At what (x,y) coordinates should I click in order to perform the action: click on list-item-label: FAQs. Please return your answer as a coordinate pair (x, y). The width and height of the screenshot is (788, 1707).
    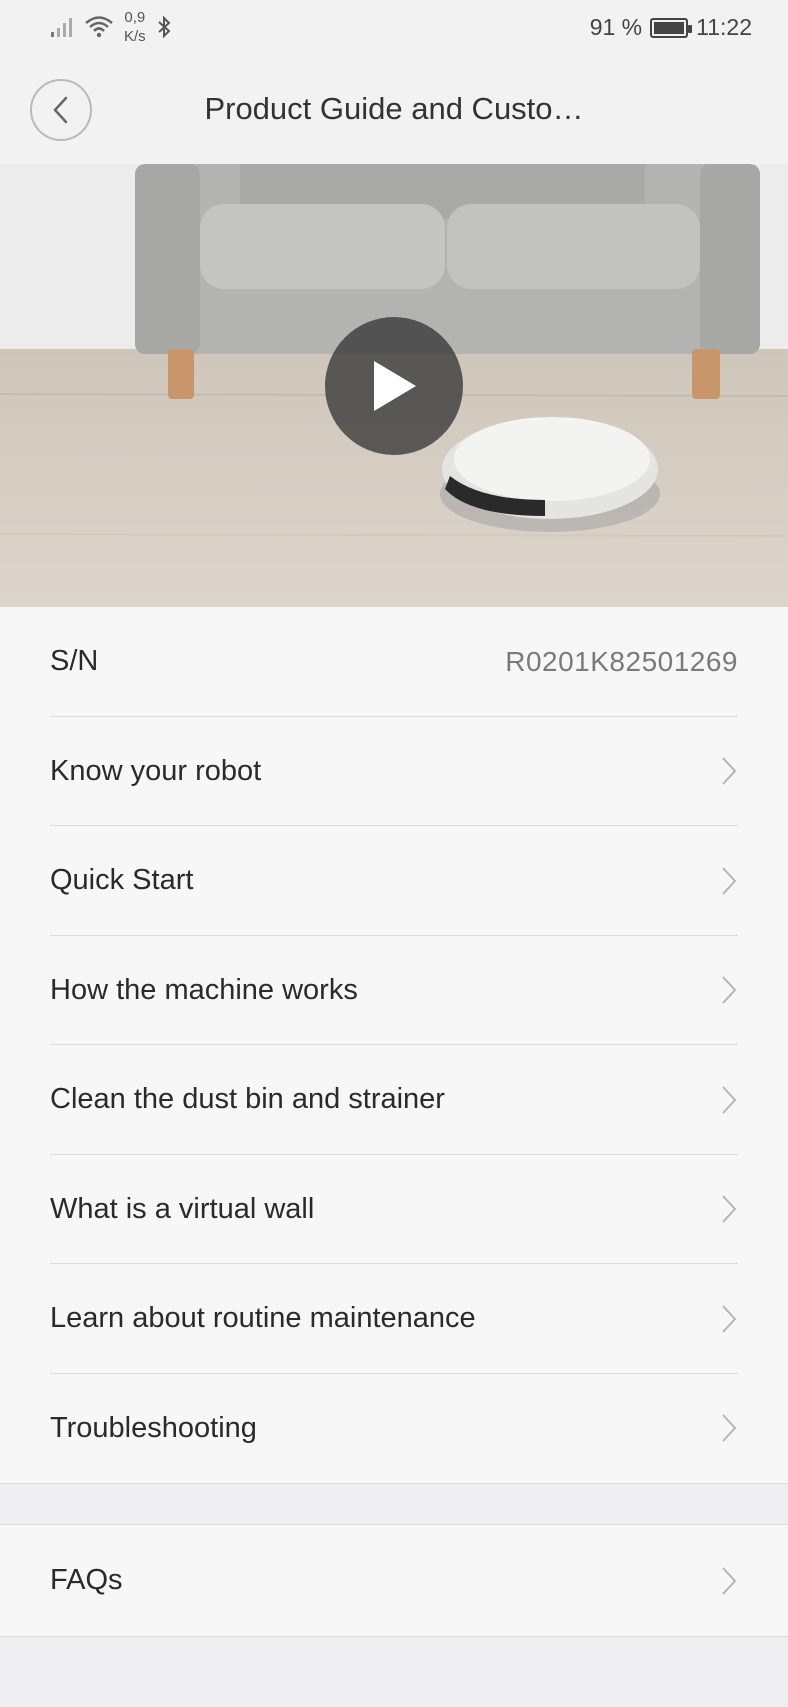
    Looking at the image, I should click on (86, 1580).